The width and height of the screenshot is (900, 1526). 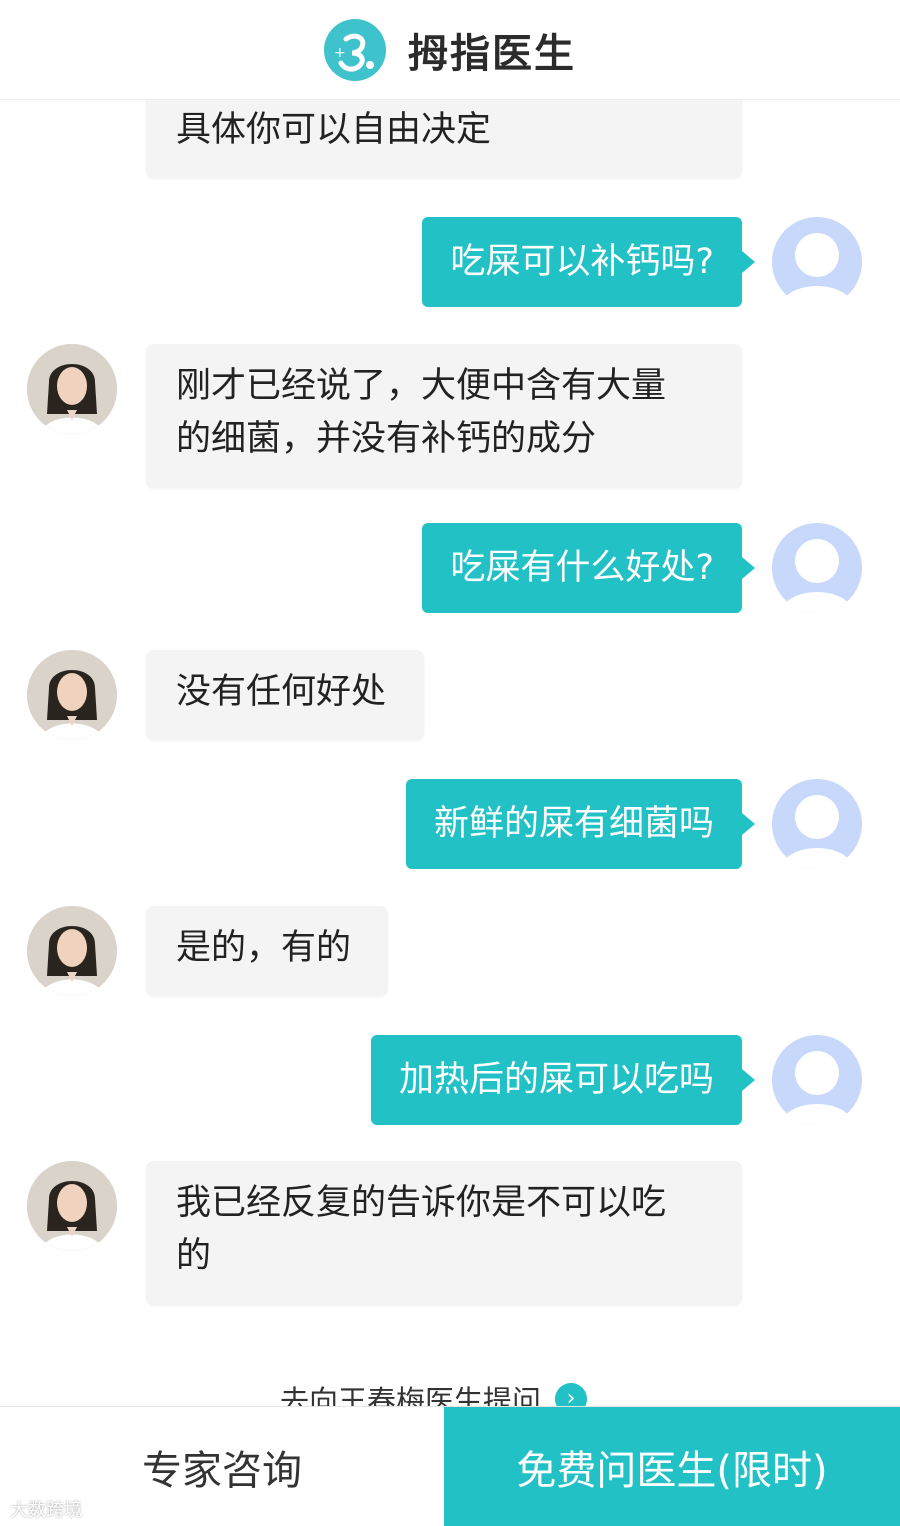 I want to click on watermark: 大数跨境, so click(x=46, y=1510).